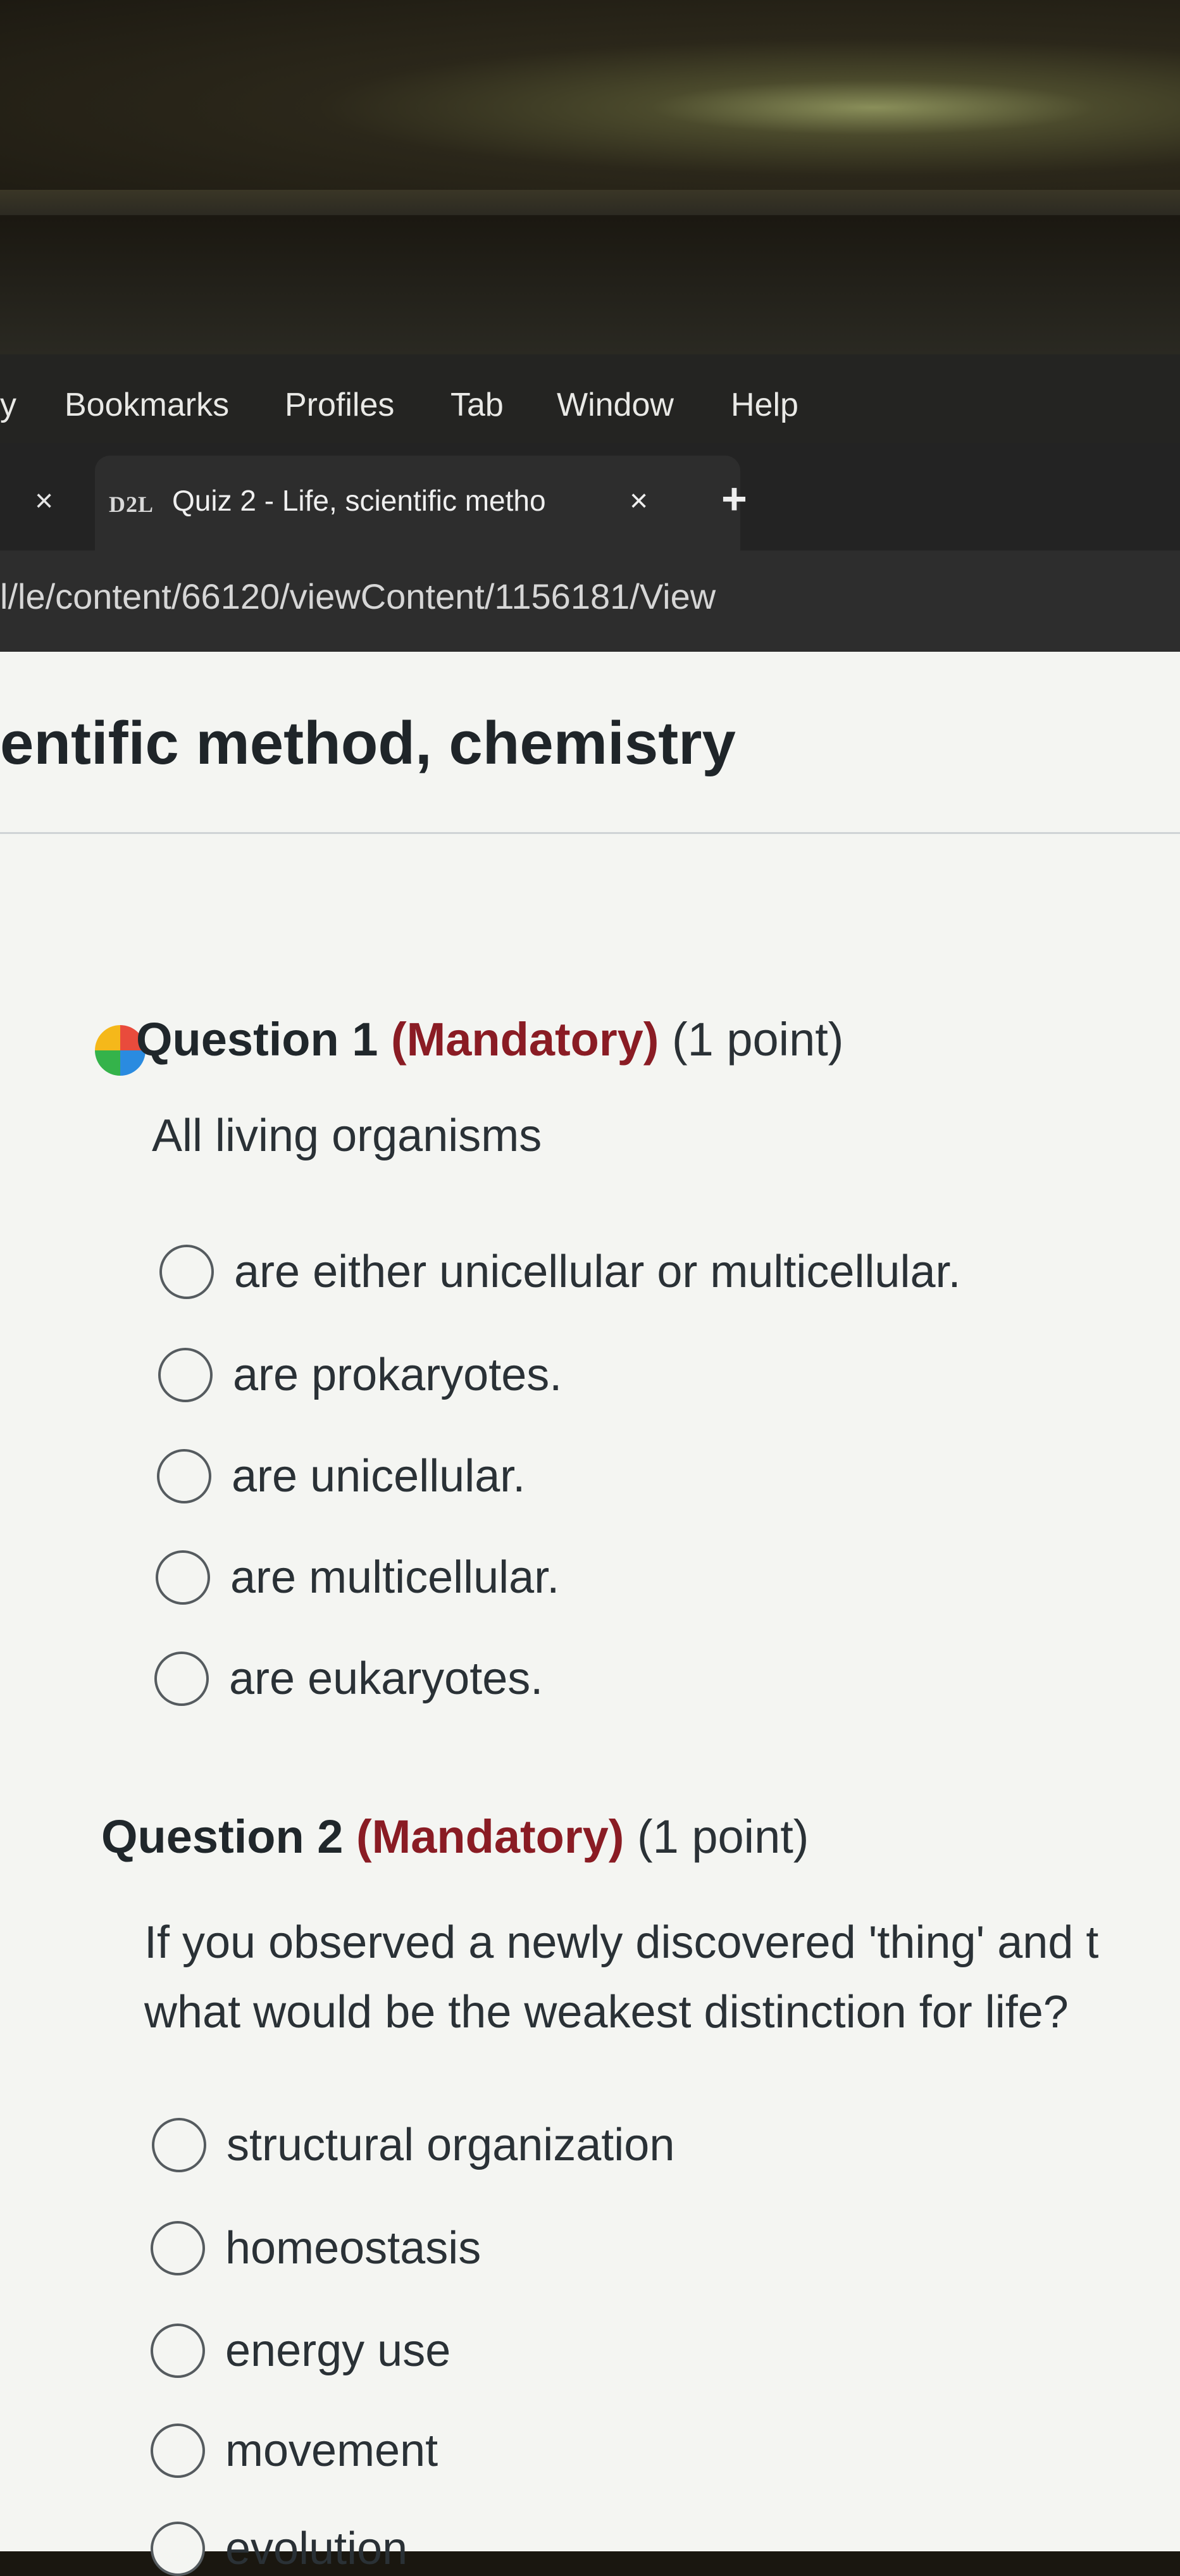 Image resolution: width=1180 pixels, height=2576 pixels. I want to click on answer-label: are prokaryotes., so click(397, 1375).